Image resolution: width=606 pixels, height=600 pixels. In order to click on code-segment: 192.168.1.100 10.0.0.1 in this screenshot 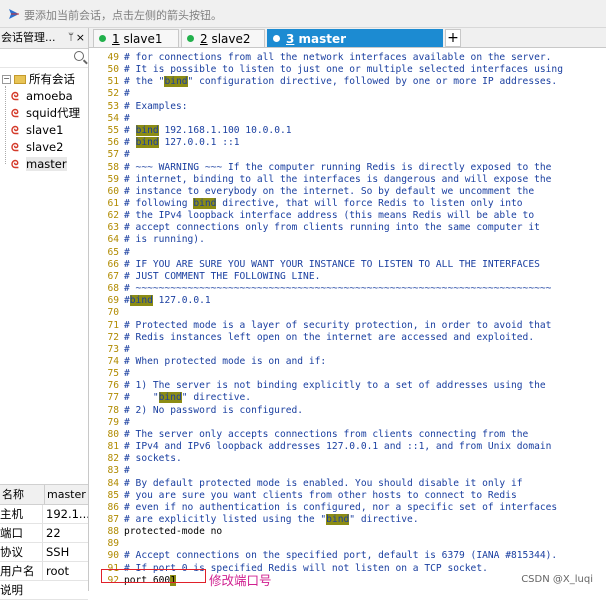, I will do `click(225, 130)`.